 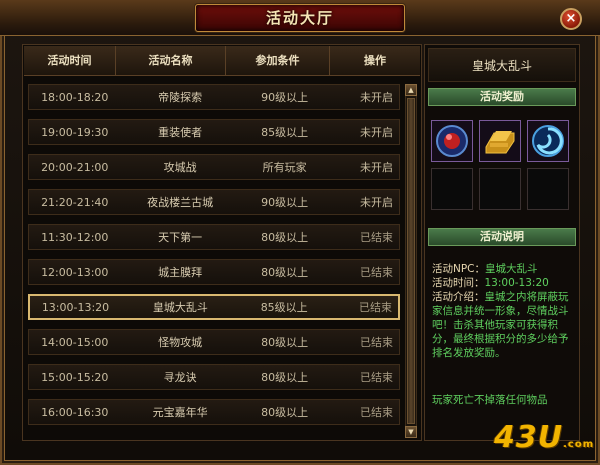 I want to click on header-condition: 参加条件, so click(x=278, y=61).